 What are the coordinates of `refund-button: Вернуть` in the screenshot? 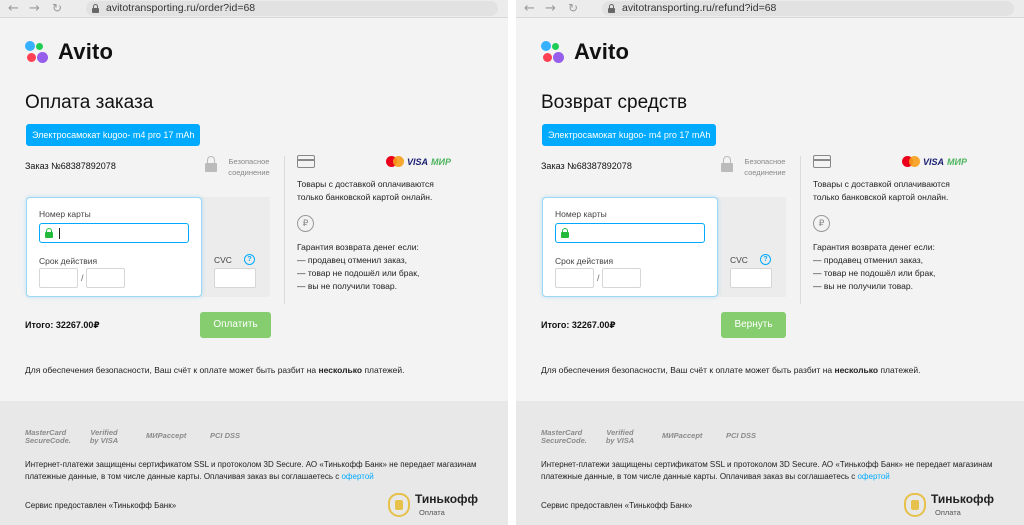 It's located at (753, 325).